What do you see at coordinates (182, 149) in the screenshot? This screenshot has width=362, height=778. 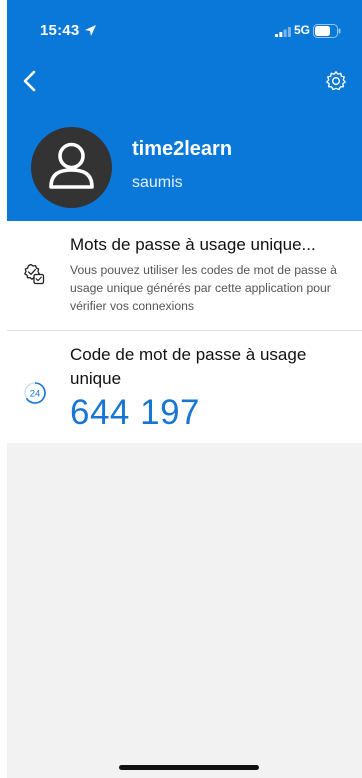 I see `account-name: time2learn` at bounding box center [182, 149].